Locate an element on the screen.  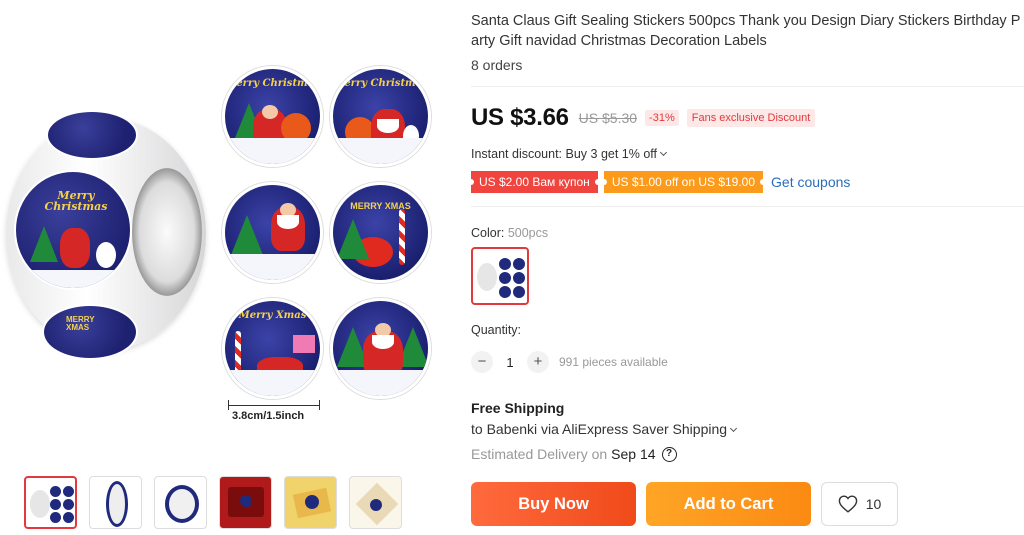
buy-now-button: Buy Now is located at coordinates (553, 504).